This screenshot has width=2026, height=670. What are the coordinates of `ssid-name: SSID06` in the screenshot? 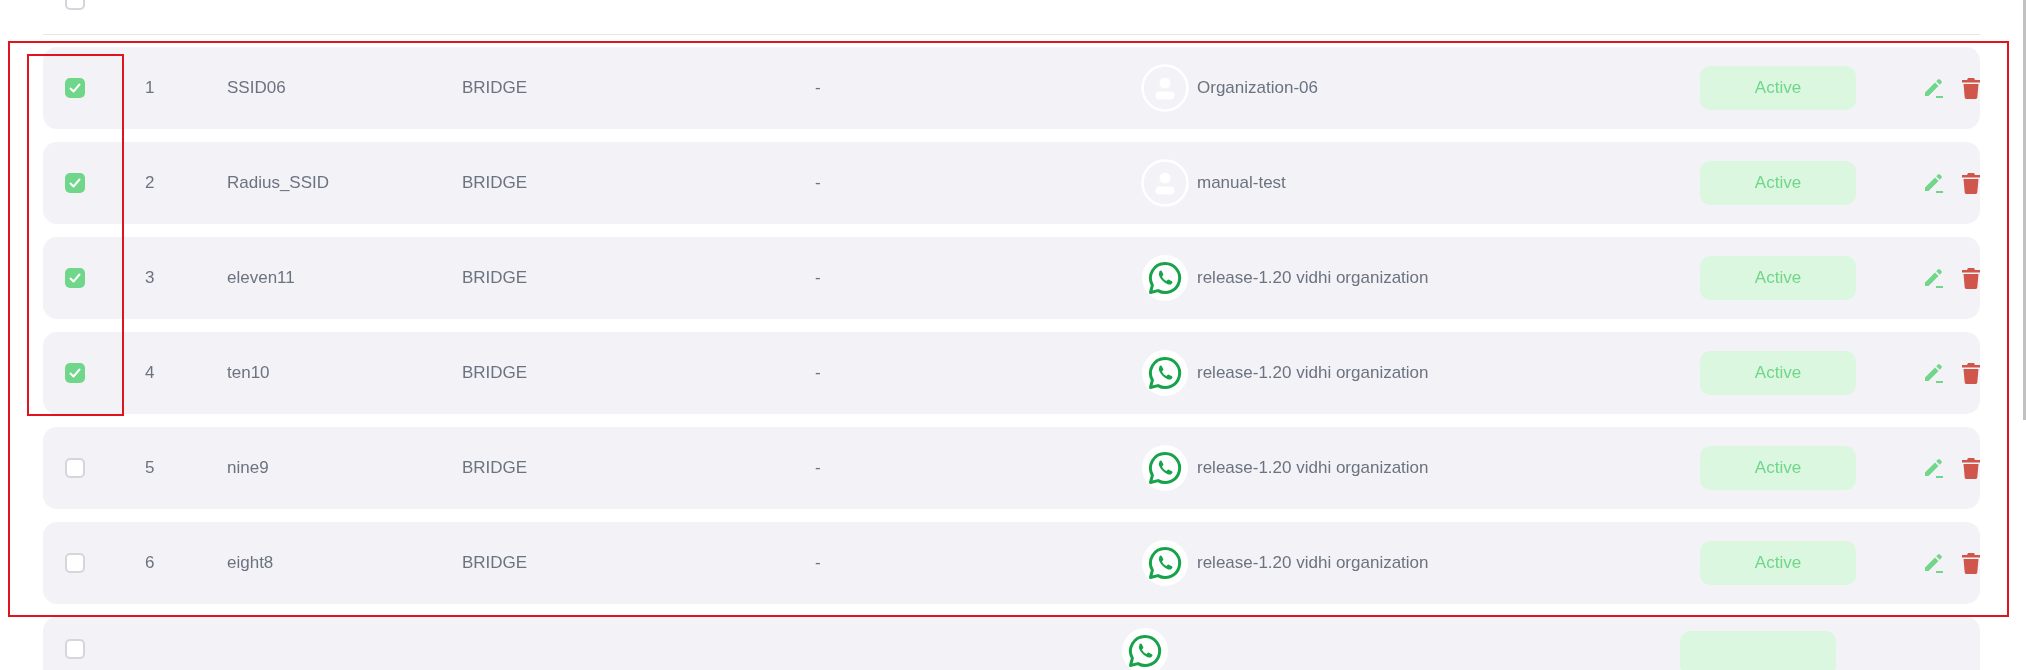 It's located at (257, 88).